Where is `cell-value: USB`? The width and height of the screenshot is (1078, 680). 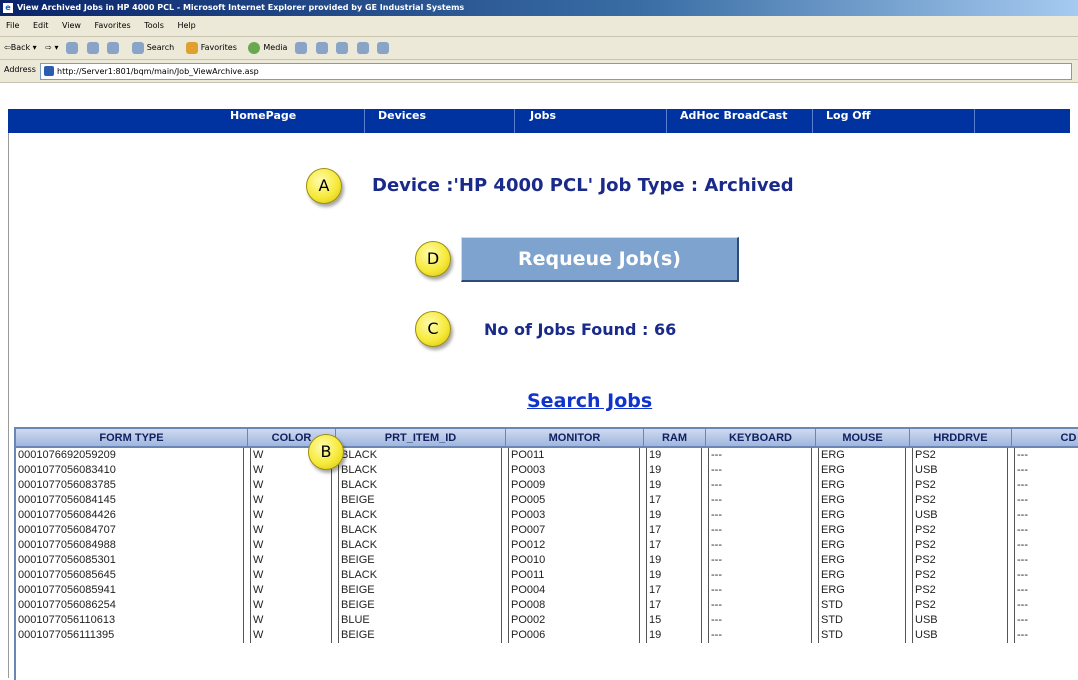
cell-value: USB is located at coordinates (960, 635).